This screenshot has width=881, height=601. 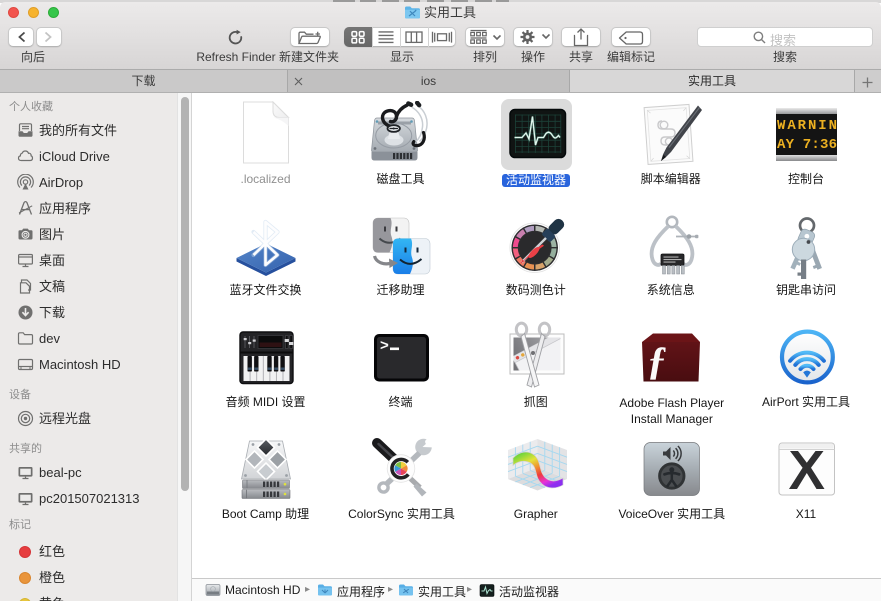 I want to click on svg-text: AY 7:36, so click(x=807, y=145).